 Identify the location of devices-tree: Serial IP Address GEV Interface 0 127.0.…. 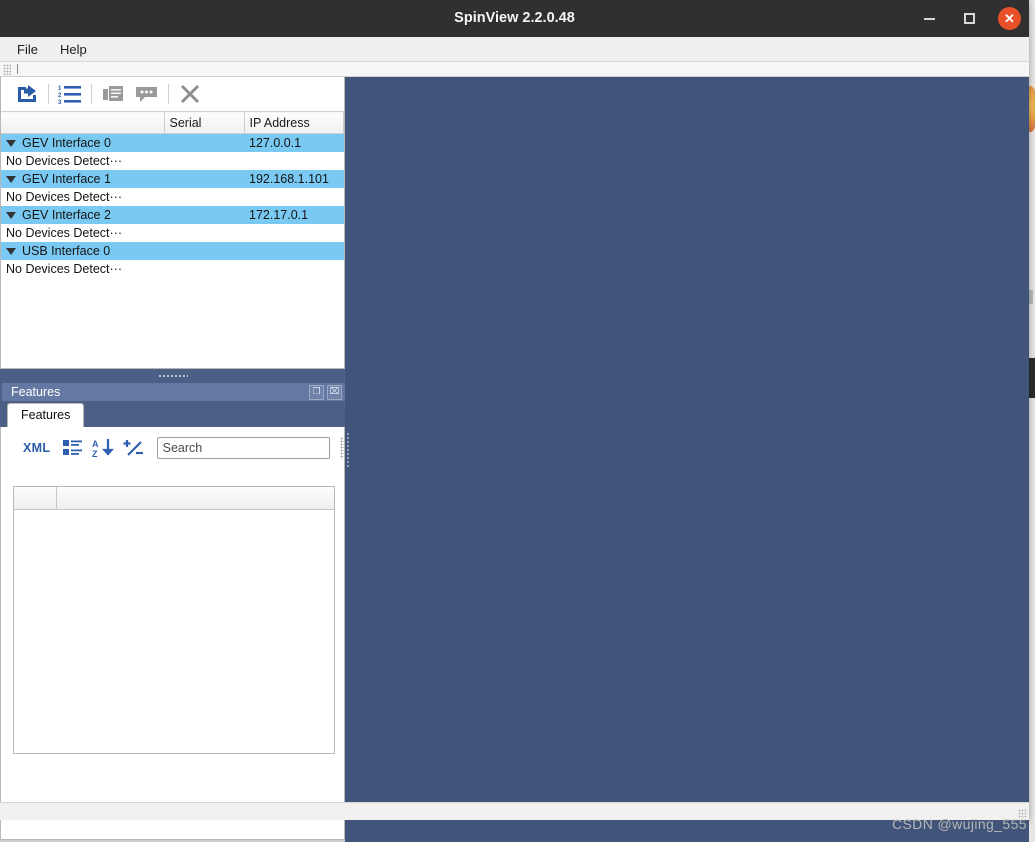
(172, 194).